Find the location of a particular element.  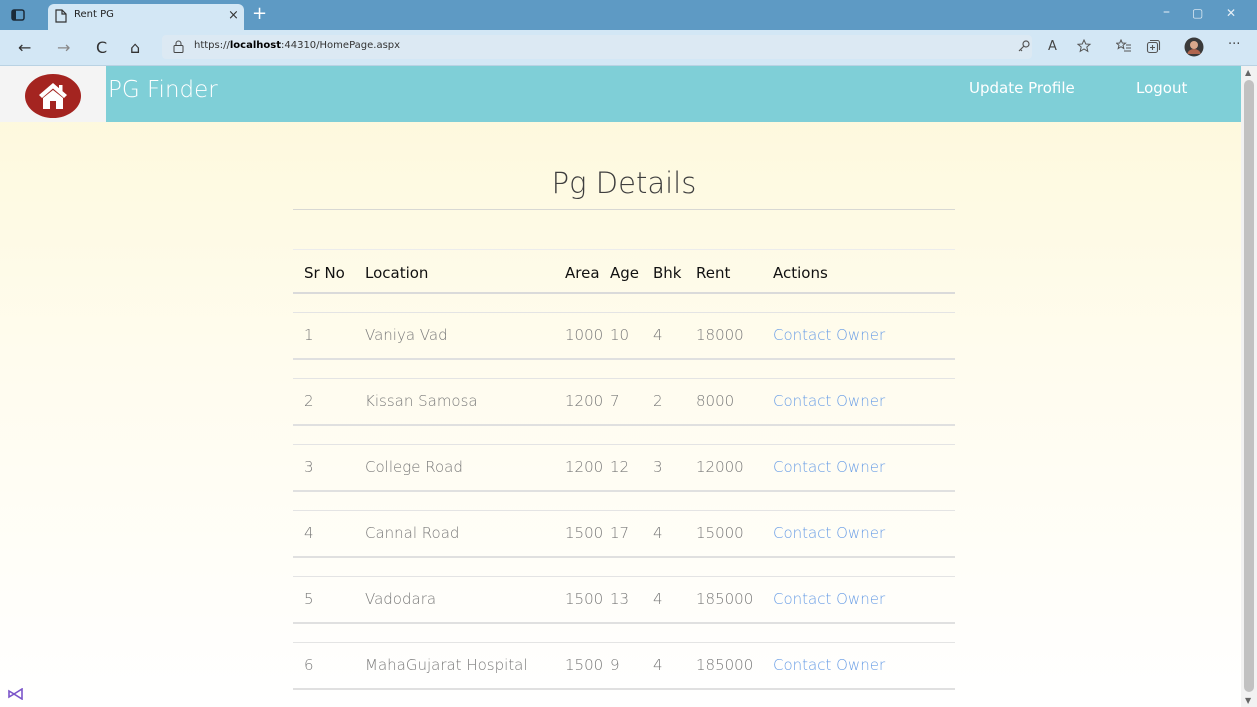

more-options-icon: ··· is located at coordinates (1234, 44).